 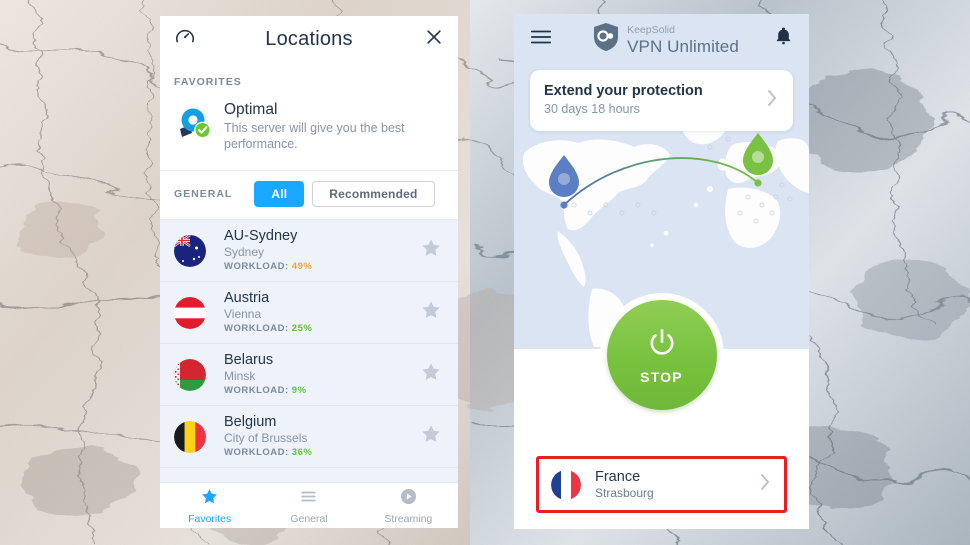 I want to click on server-city: Minsk, so click(x=240, y=376).